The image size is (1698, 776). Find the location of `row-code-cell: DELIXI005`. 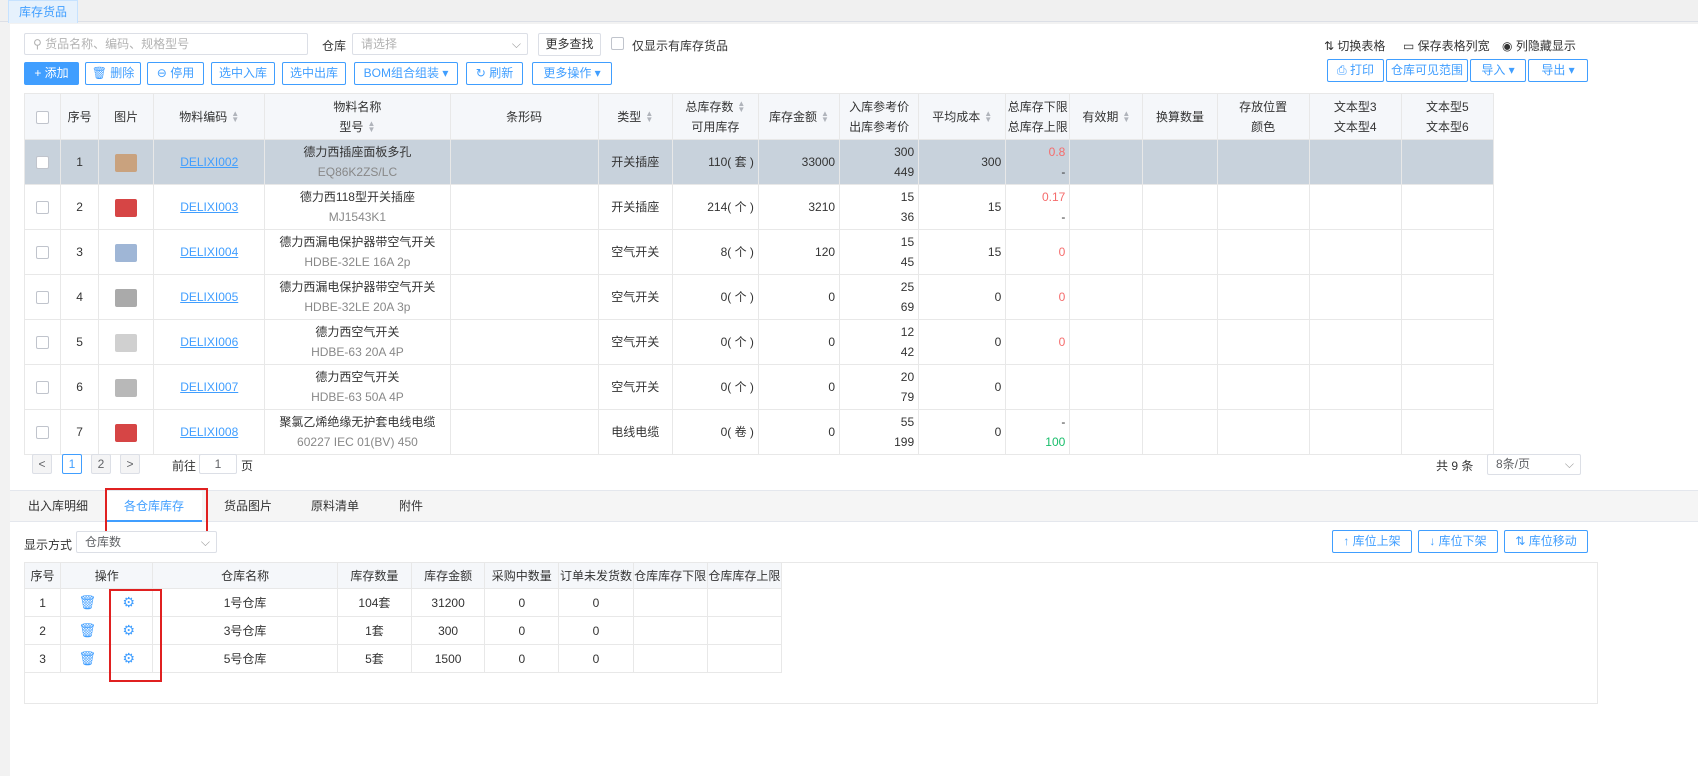

row-code-cell: DELIXI005 is located at coordinates (209, 297).